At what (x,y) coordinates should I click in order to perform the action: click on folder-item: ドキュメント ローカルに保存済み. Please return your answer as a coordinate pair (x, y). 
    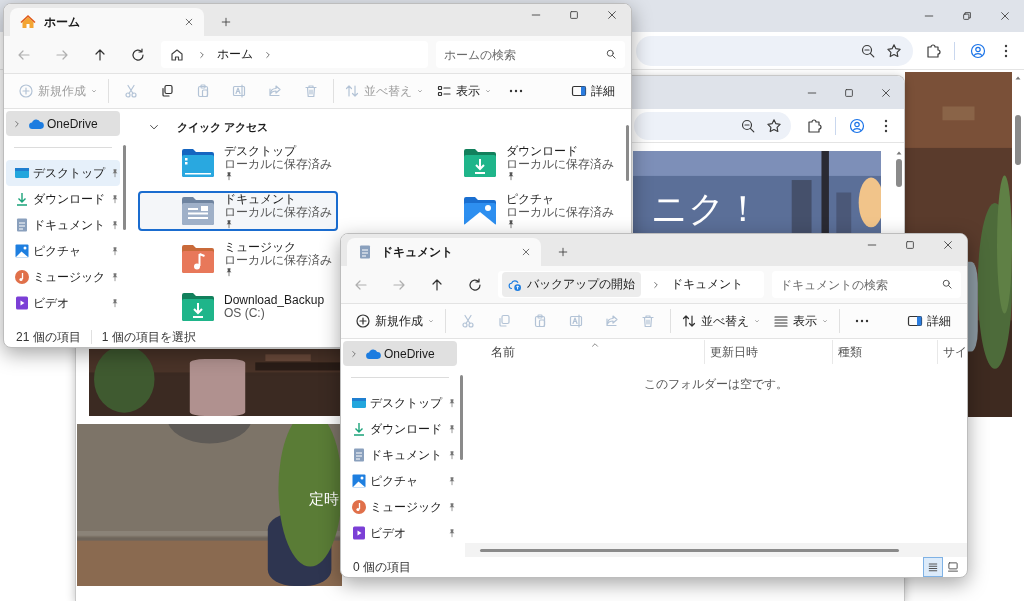
    Looking at the image, I should click on (238, 211).